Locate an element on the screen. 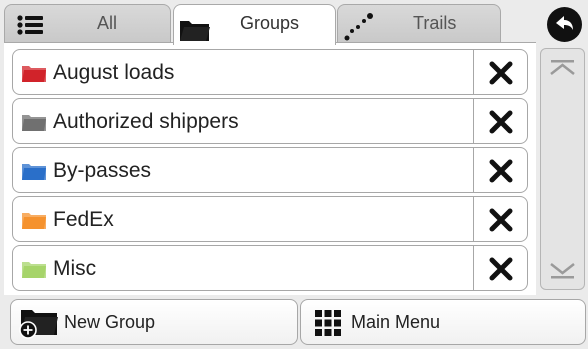  tab-all-label: All is located at coordinates (107, 23).